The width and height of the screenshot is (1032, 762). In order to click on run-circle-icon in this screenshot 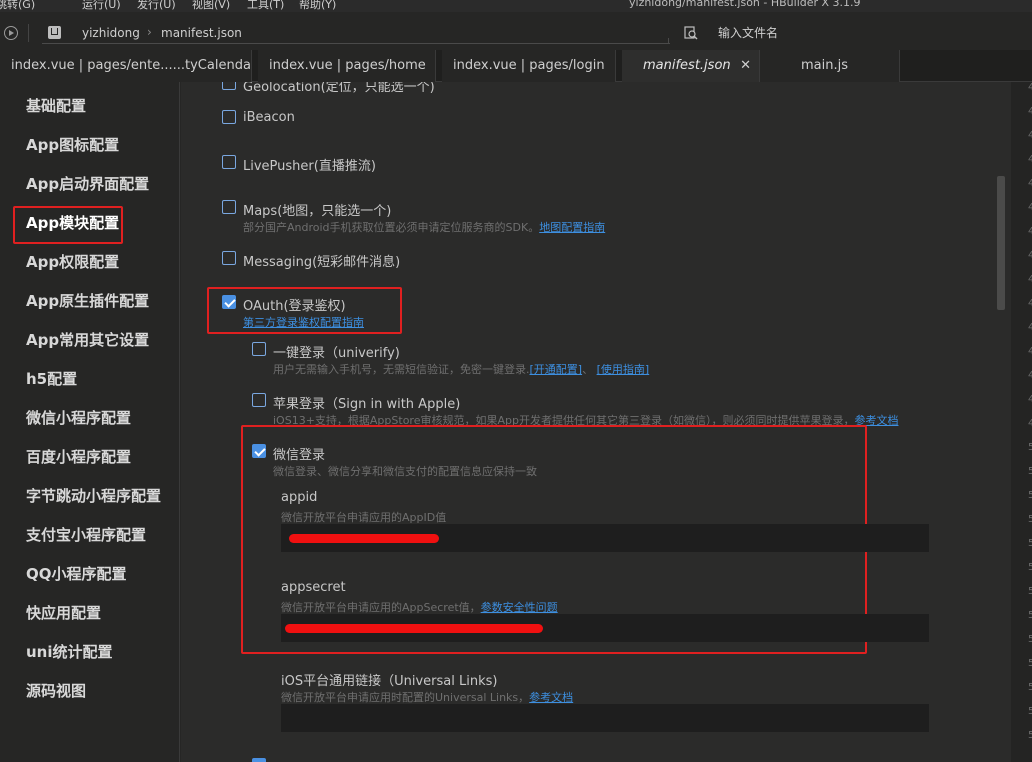, I will do `click(11, 33)`.